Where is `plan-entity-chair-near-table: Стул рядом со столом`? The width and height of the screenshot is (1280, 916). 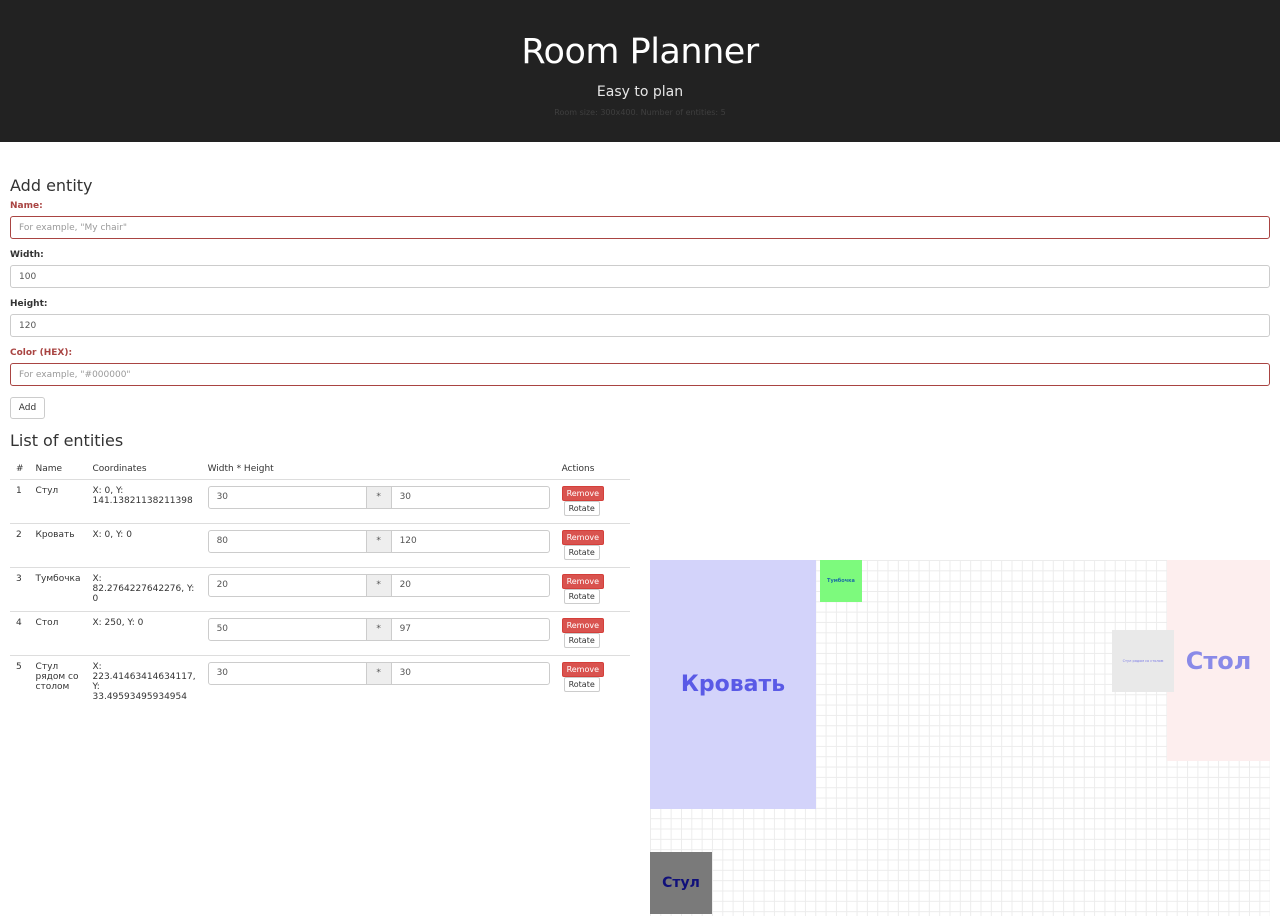
plan-entity-chair-near-table: Стул рядом со столом is located at coordinates (1143, 661).